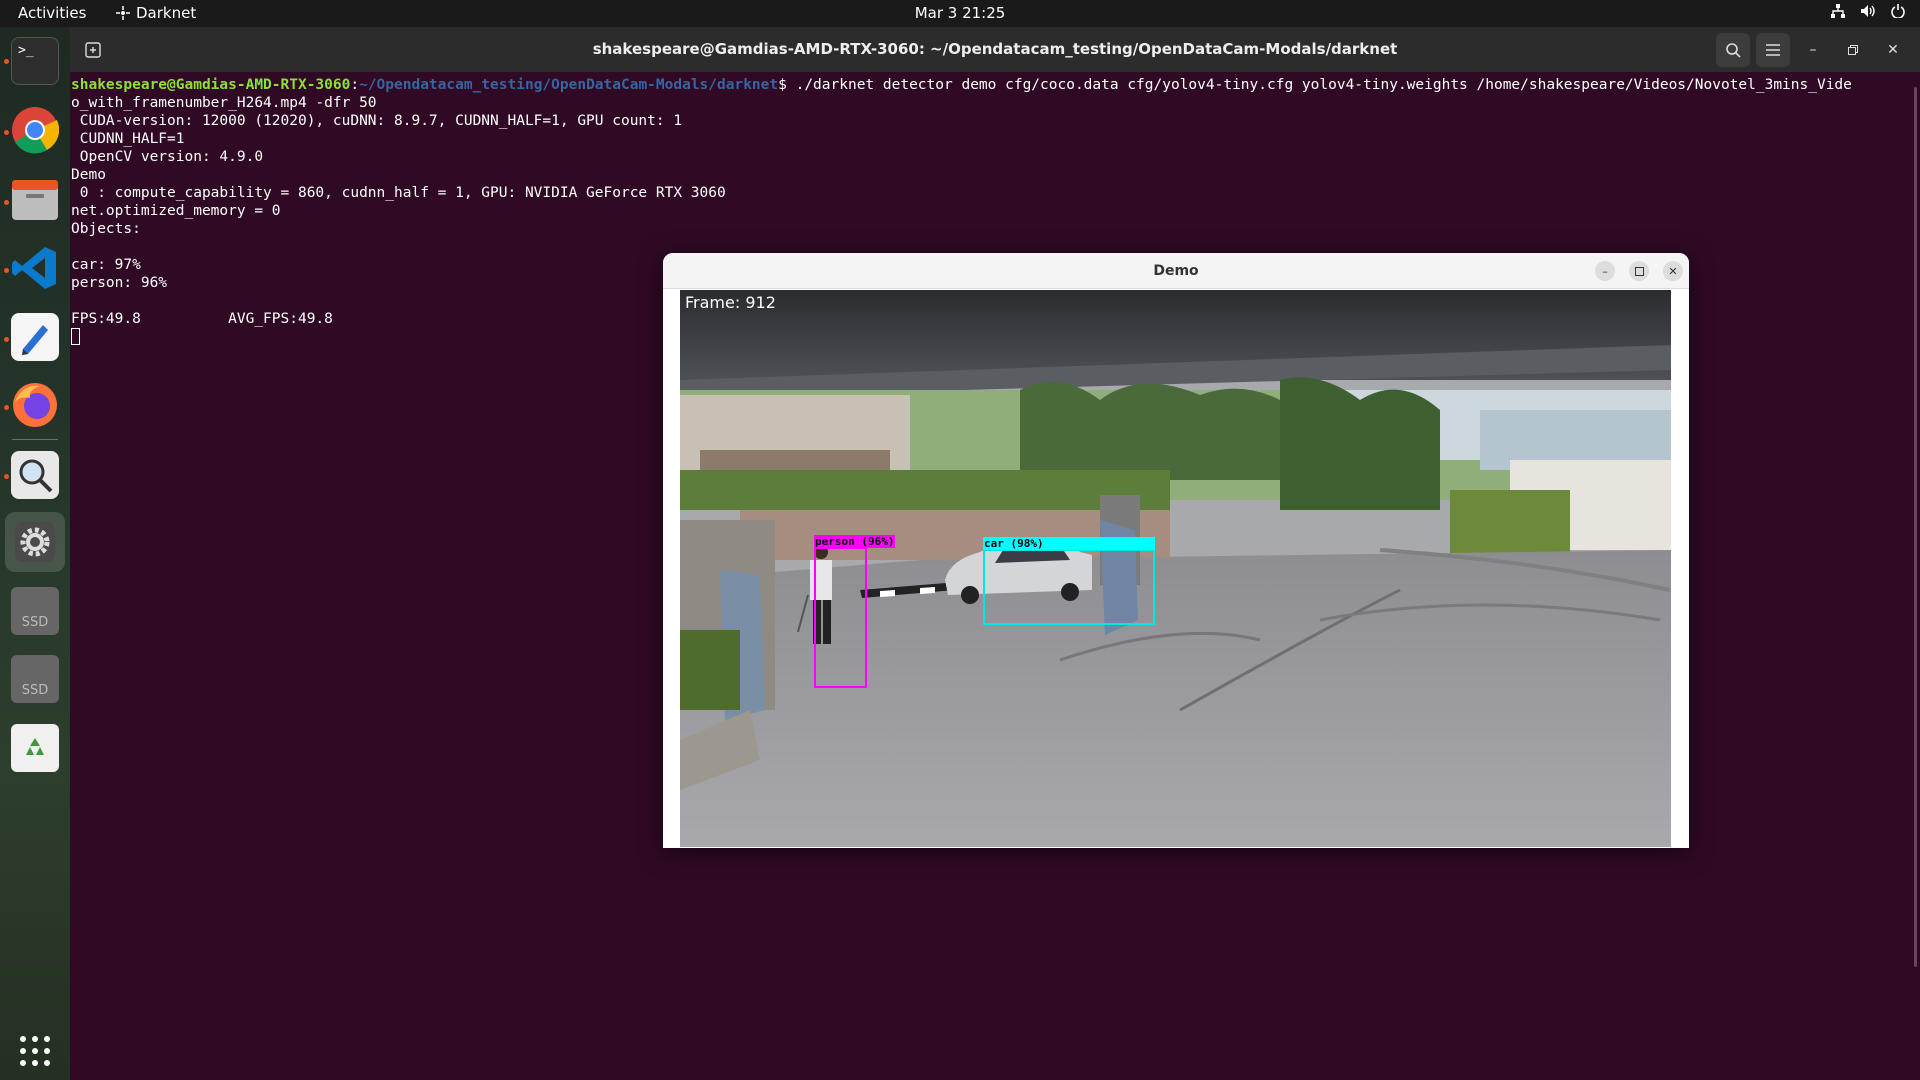  Describe the element at coordinates (35, 475) in the screenshot. I see `dock-search-icon` at that location.